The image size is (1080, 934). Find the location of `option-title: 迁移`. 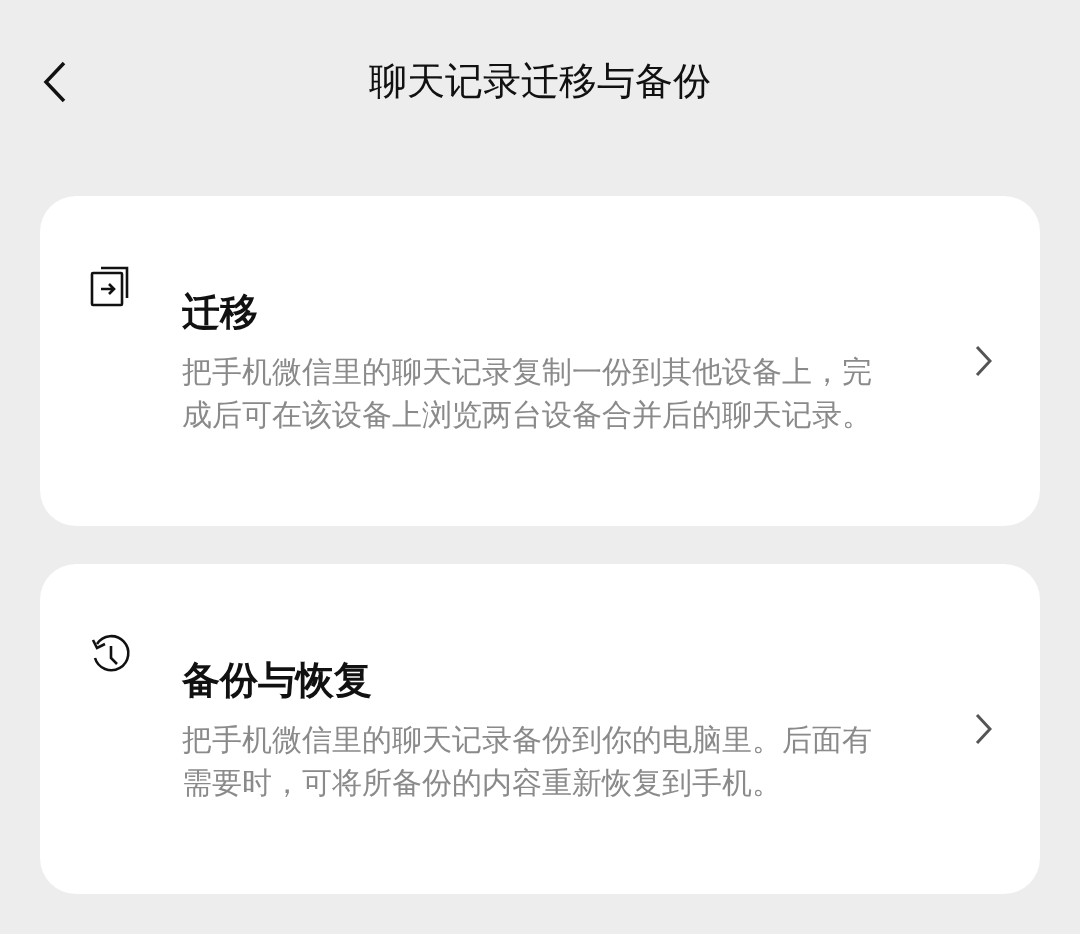

option-title: 迁移 is located at coordinates (220, 312).